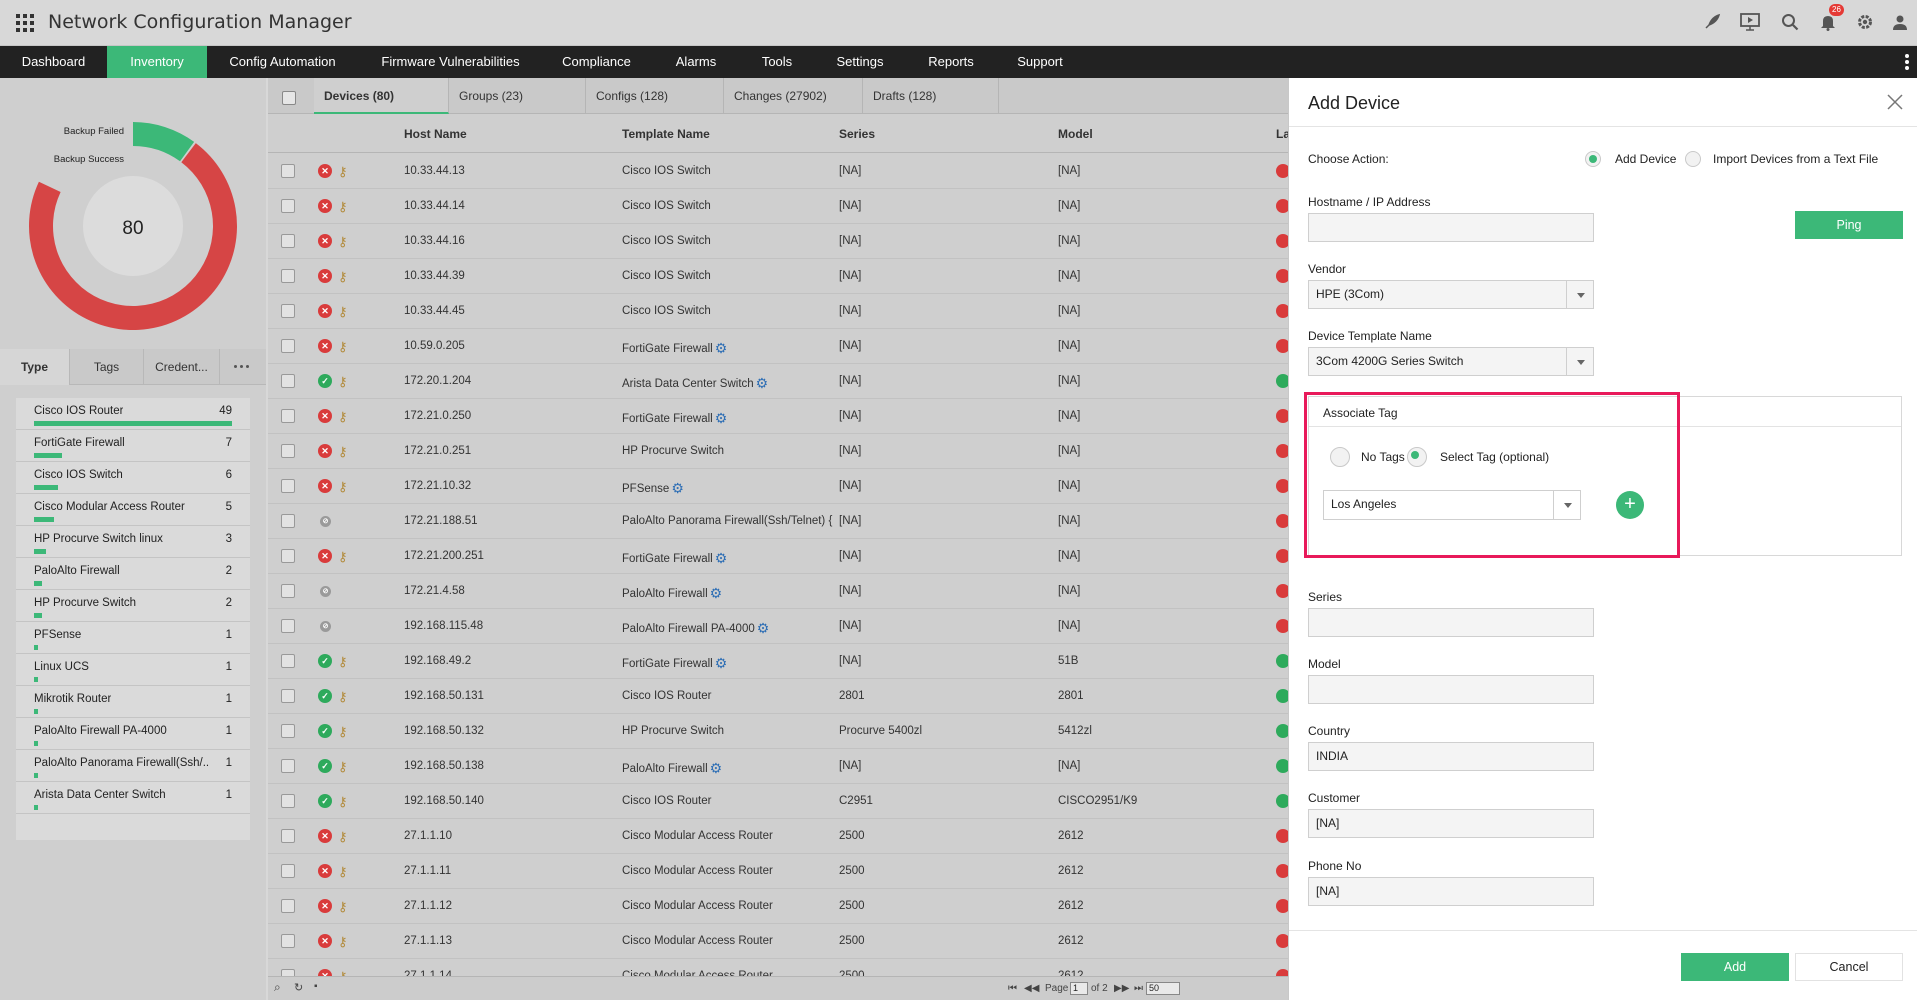  I want to click on page-input: 1, so click(1079, 988).